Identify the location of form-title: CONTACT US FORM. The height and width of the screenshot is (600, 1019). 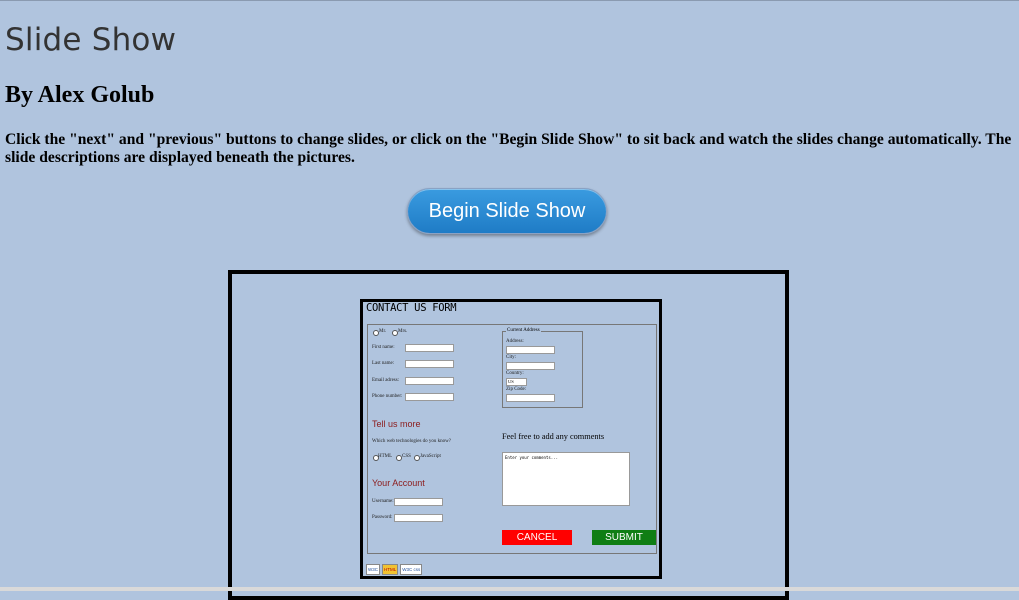
(411, 308).